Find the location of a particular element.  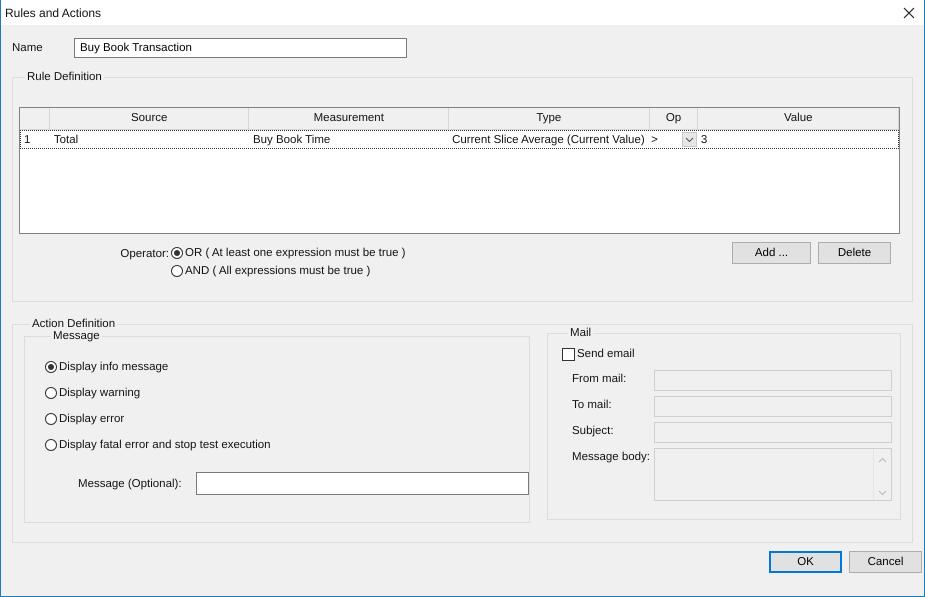

radio-label: Display info message is located at coordinates (113, 367).